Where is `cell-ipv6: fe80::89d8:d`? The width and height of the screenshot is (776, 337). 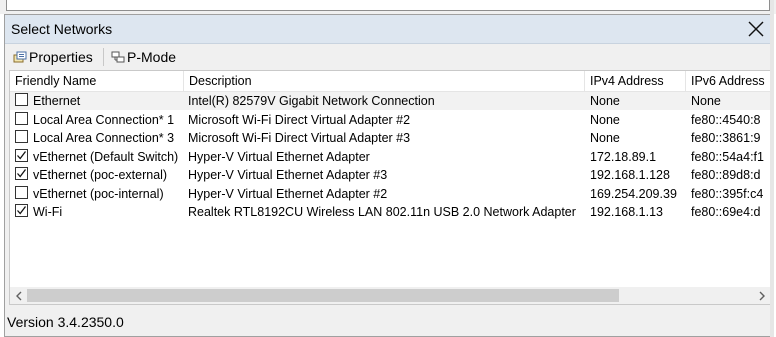 cell-ipv6: fe80::89d8:d is located at coordinates (726, 175).